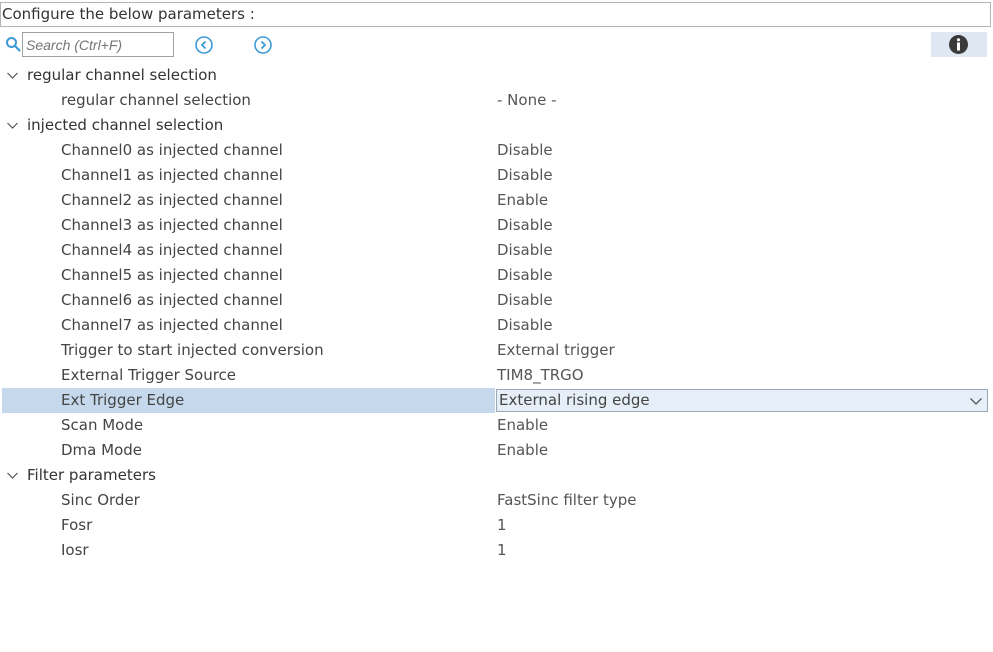 Image resolution: width=993 pixels, height=652 pixels. I want to click on search-icon, so click(13, 44).